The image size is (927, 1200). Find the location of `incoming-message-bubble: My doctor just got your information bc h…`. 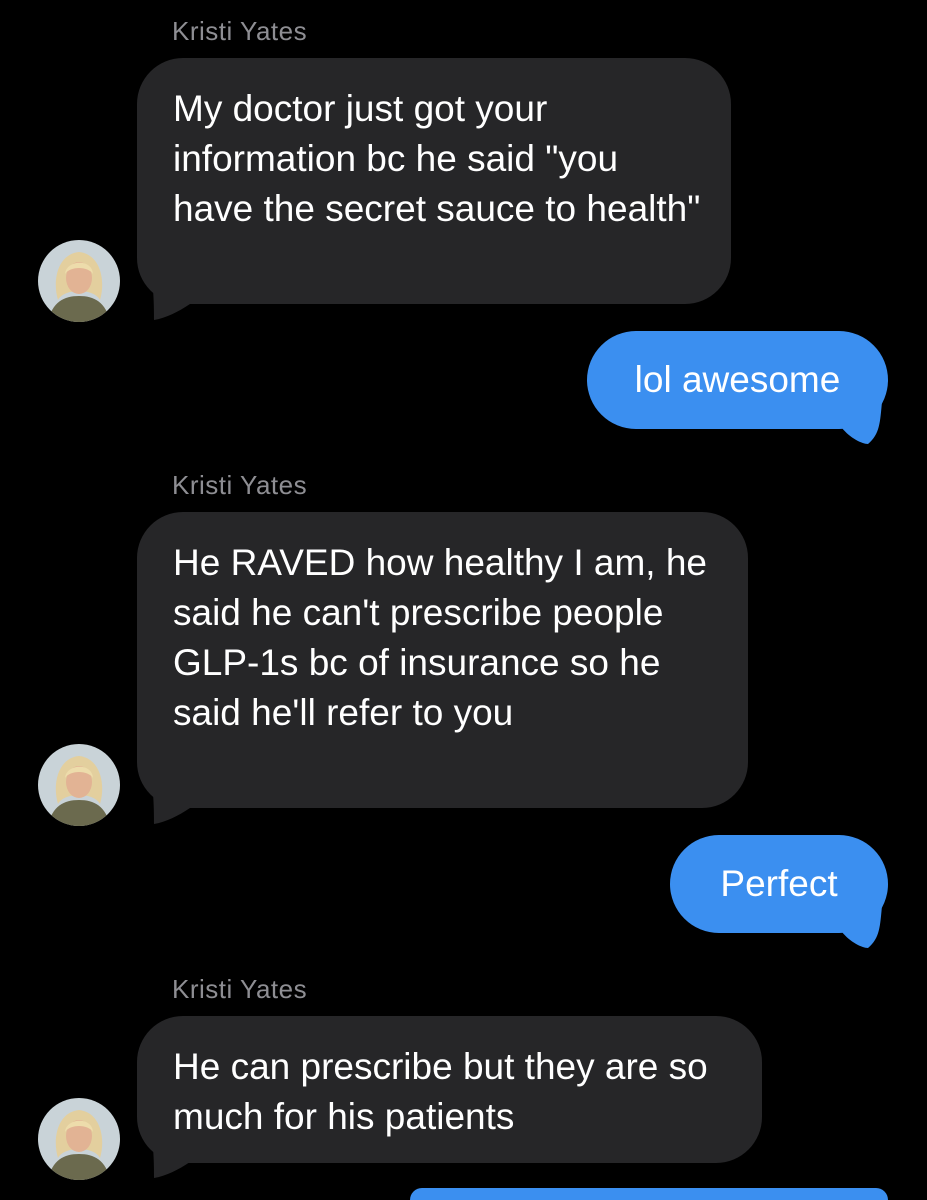

incoming-message-bubble: My doctor just got your information bc h… is located at coordinates (434, 181).